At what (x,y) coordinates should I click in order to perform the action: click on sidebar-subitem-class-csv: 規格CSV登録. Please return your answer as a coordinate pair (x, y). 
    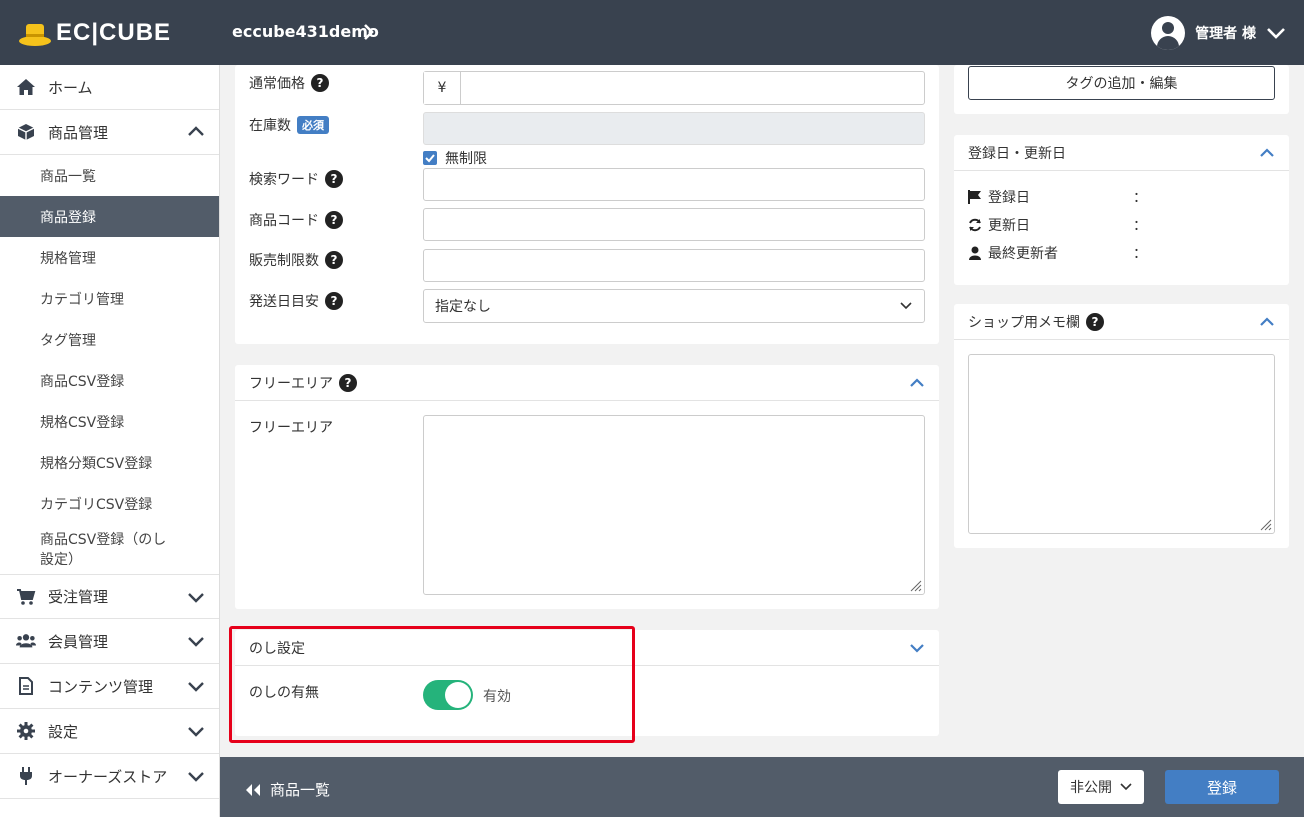
    Looking at the image, I should click on (109, 421).